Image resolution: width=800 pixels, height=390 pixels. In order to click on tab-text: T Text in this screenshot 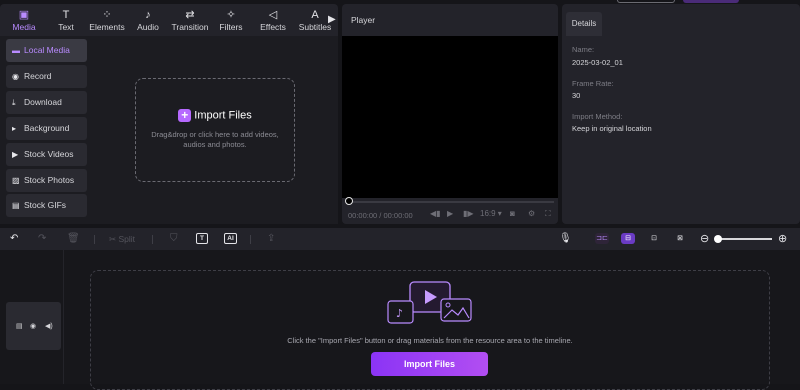, I will do `click(66, 22)`.